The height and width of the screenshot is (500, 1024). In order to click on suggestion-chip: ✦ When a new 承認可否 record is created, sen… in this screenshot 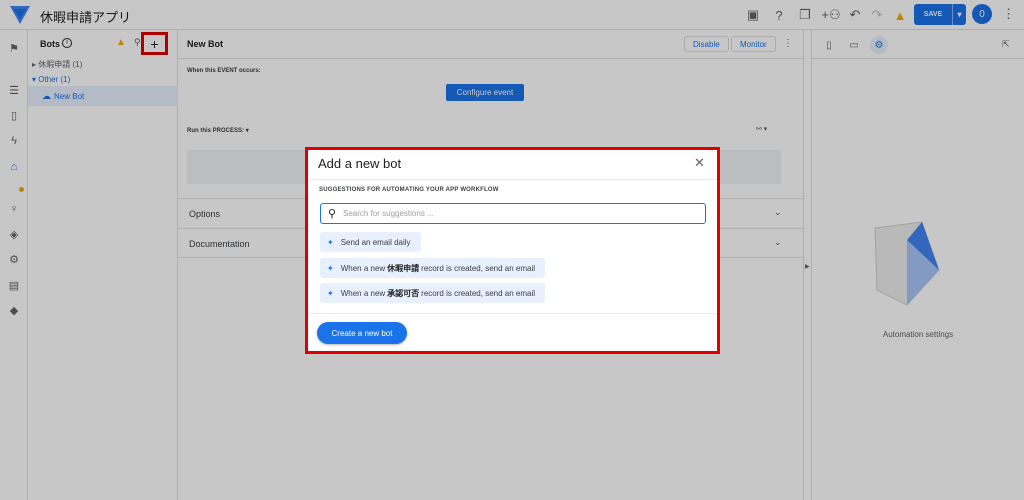, I will do `click(433, 293)`.